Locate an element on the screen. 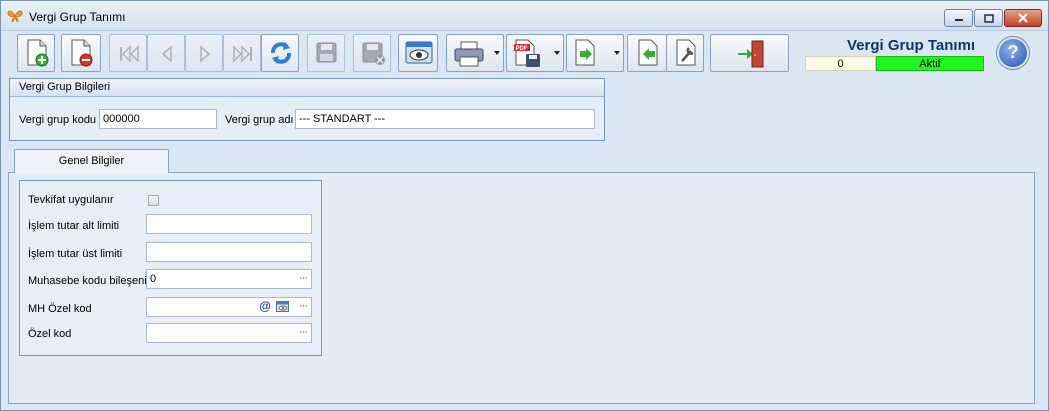 The width and height of the screenshot is (1049, 411). mh-special-code-label: MH Özel kod is located at coordinates (60, 309).